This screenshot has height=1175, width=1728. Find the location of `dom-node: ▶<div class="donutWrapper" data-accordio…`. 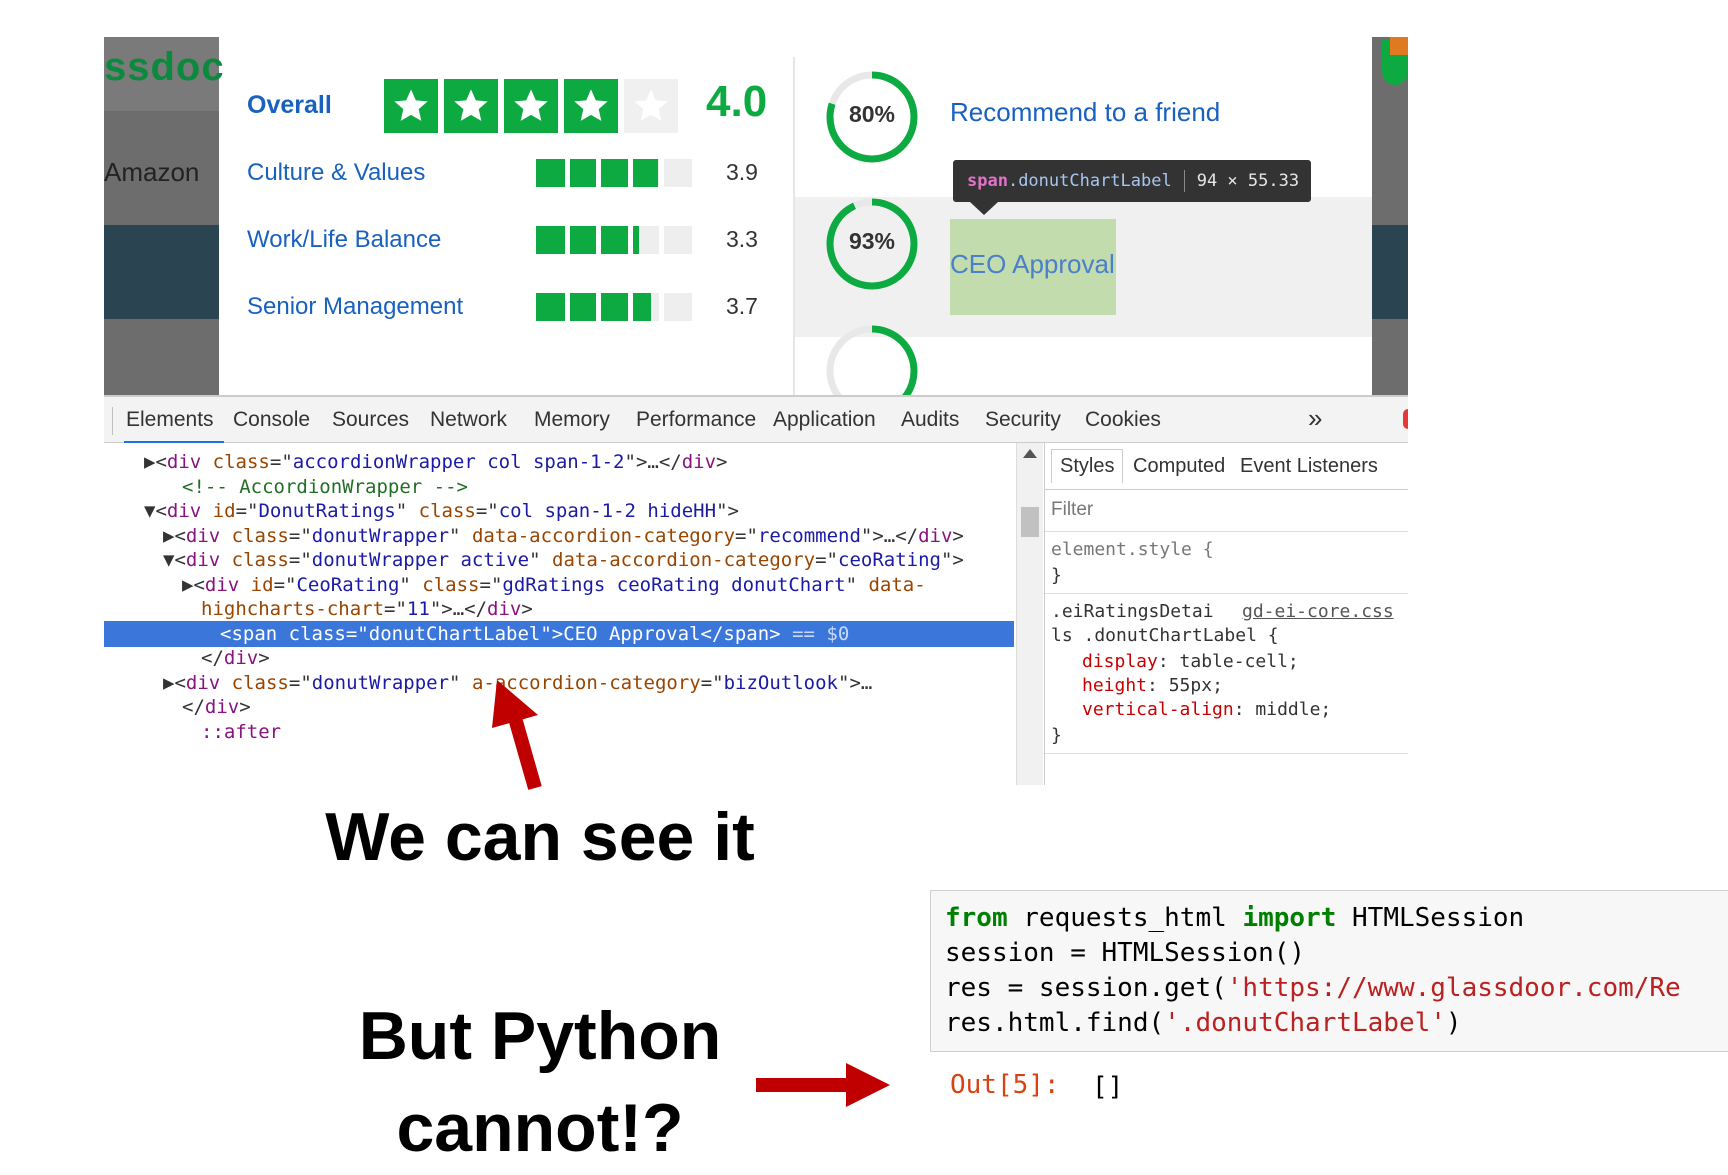

dom-node: ▶<div class="donutWrapper" data-accordio… is located at coordinates (559, 536).